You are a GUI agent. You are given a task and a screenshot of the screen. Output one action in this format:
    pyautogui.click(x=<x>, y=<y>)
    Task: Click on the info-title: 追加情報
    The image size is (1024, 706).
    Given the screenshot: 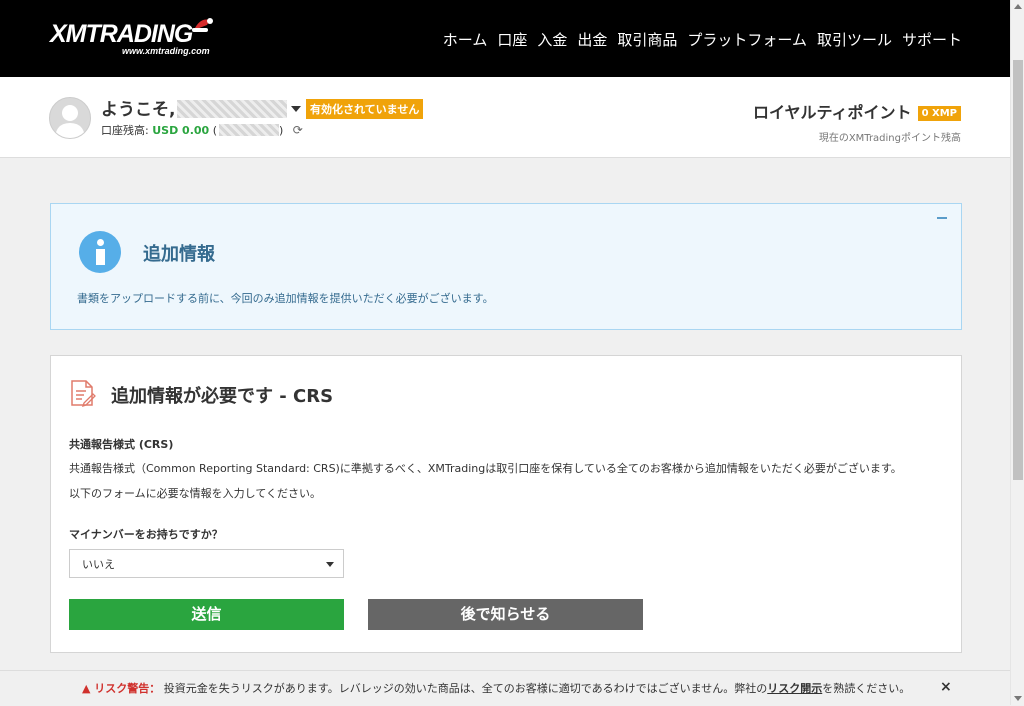 What is the action you would take?
    pyautogui.click(x=179, y=254)
    